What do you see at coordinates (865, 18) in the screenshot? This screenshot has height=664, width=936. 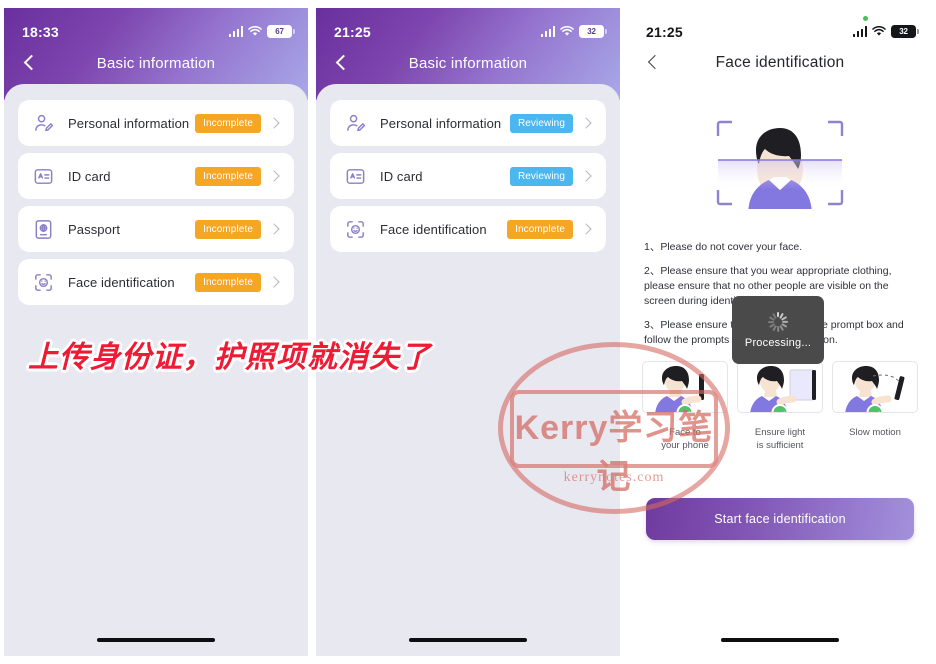 I see `recording-dot-icon` at bounding box center [865, 18].